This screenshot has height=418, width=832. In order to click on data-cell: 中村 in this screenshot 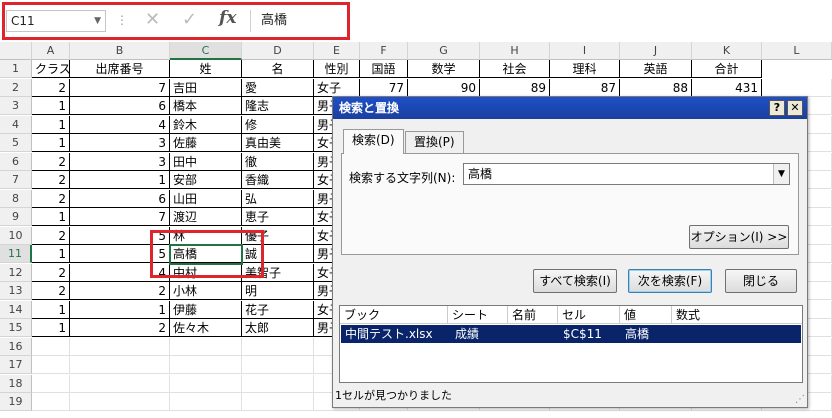, I will do `click(206, 272)`.